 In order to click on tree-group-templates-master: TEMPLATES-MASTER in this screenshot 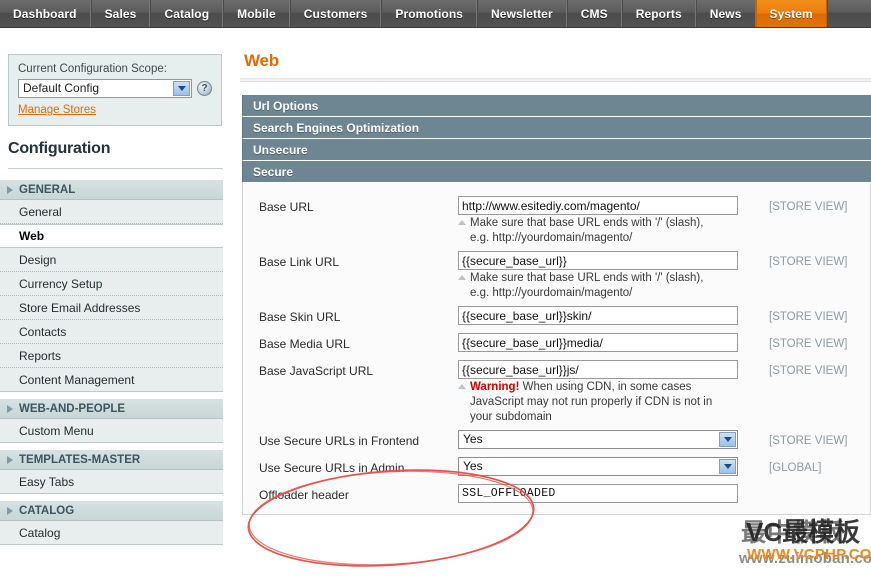, I will do `click(111, 459)`.